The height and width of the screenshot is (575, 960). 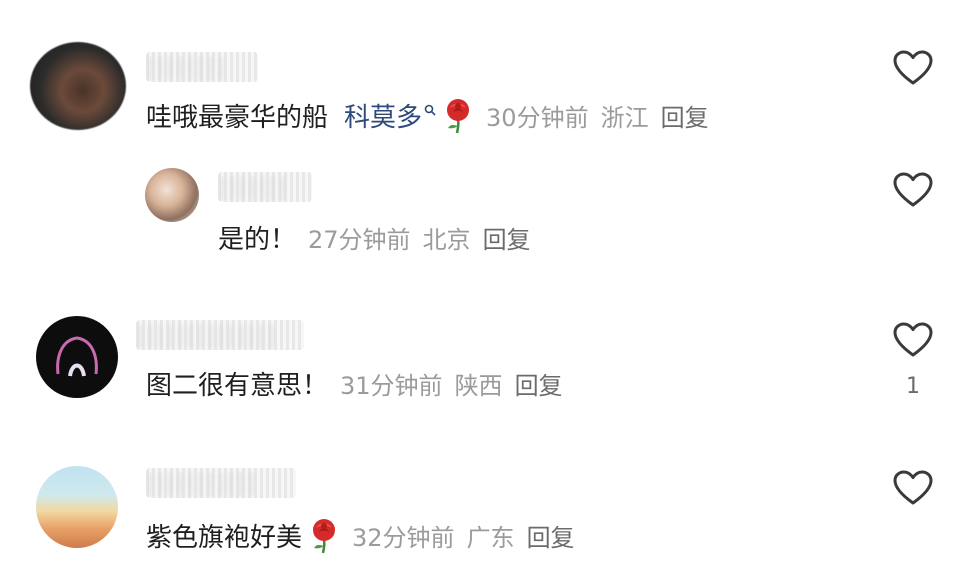 I want to click on comment-text: 是的！, so click(x=257, y=240).